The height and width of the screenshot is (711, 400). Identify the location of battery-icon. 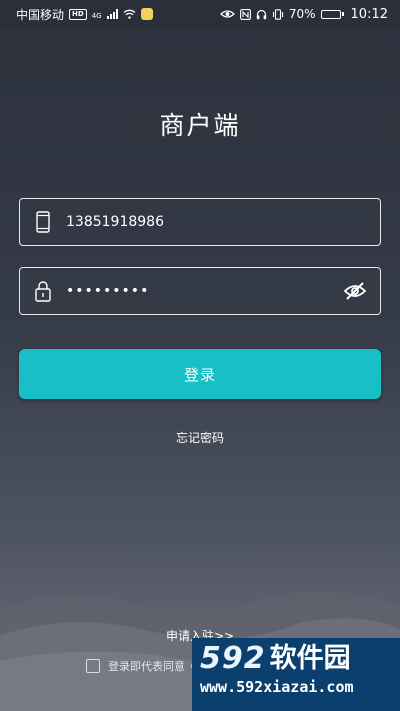
(332, 14).